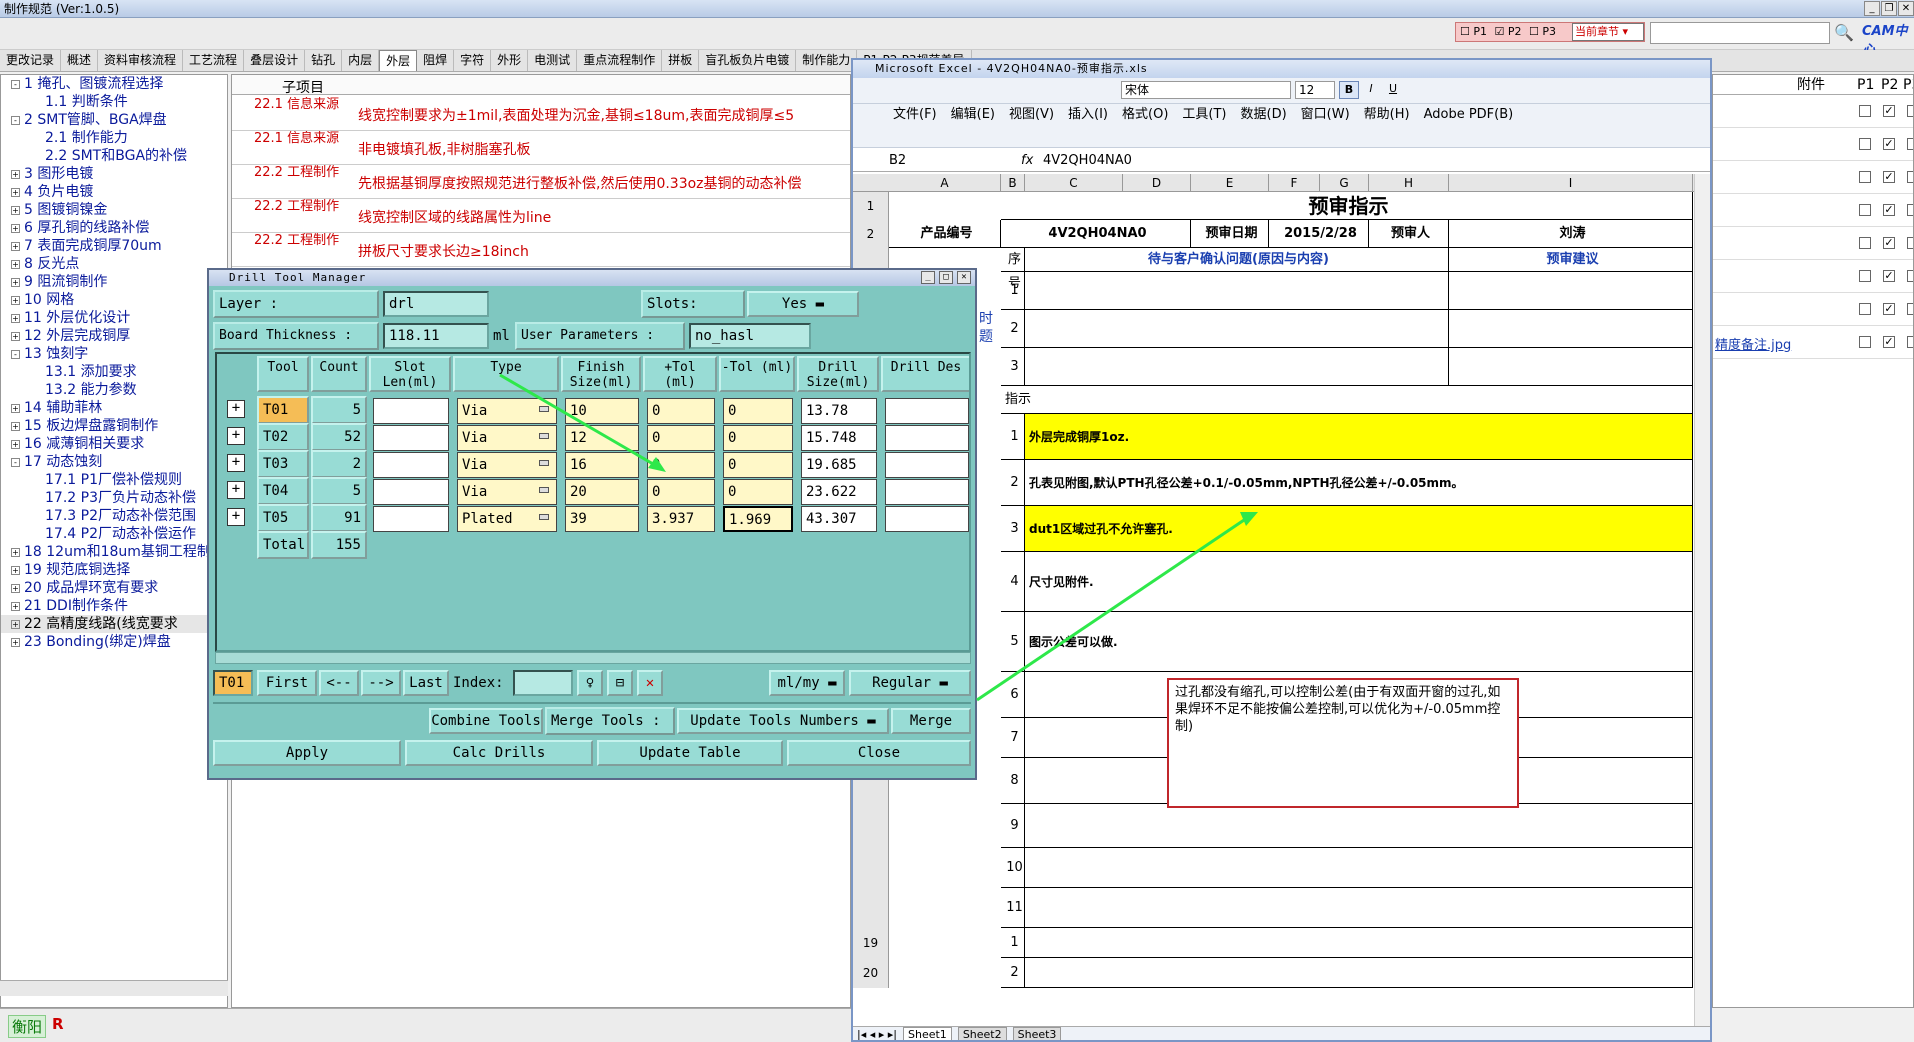  I want to click on column-header: F, so click(1294, 183).